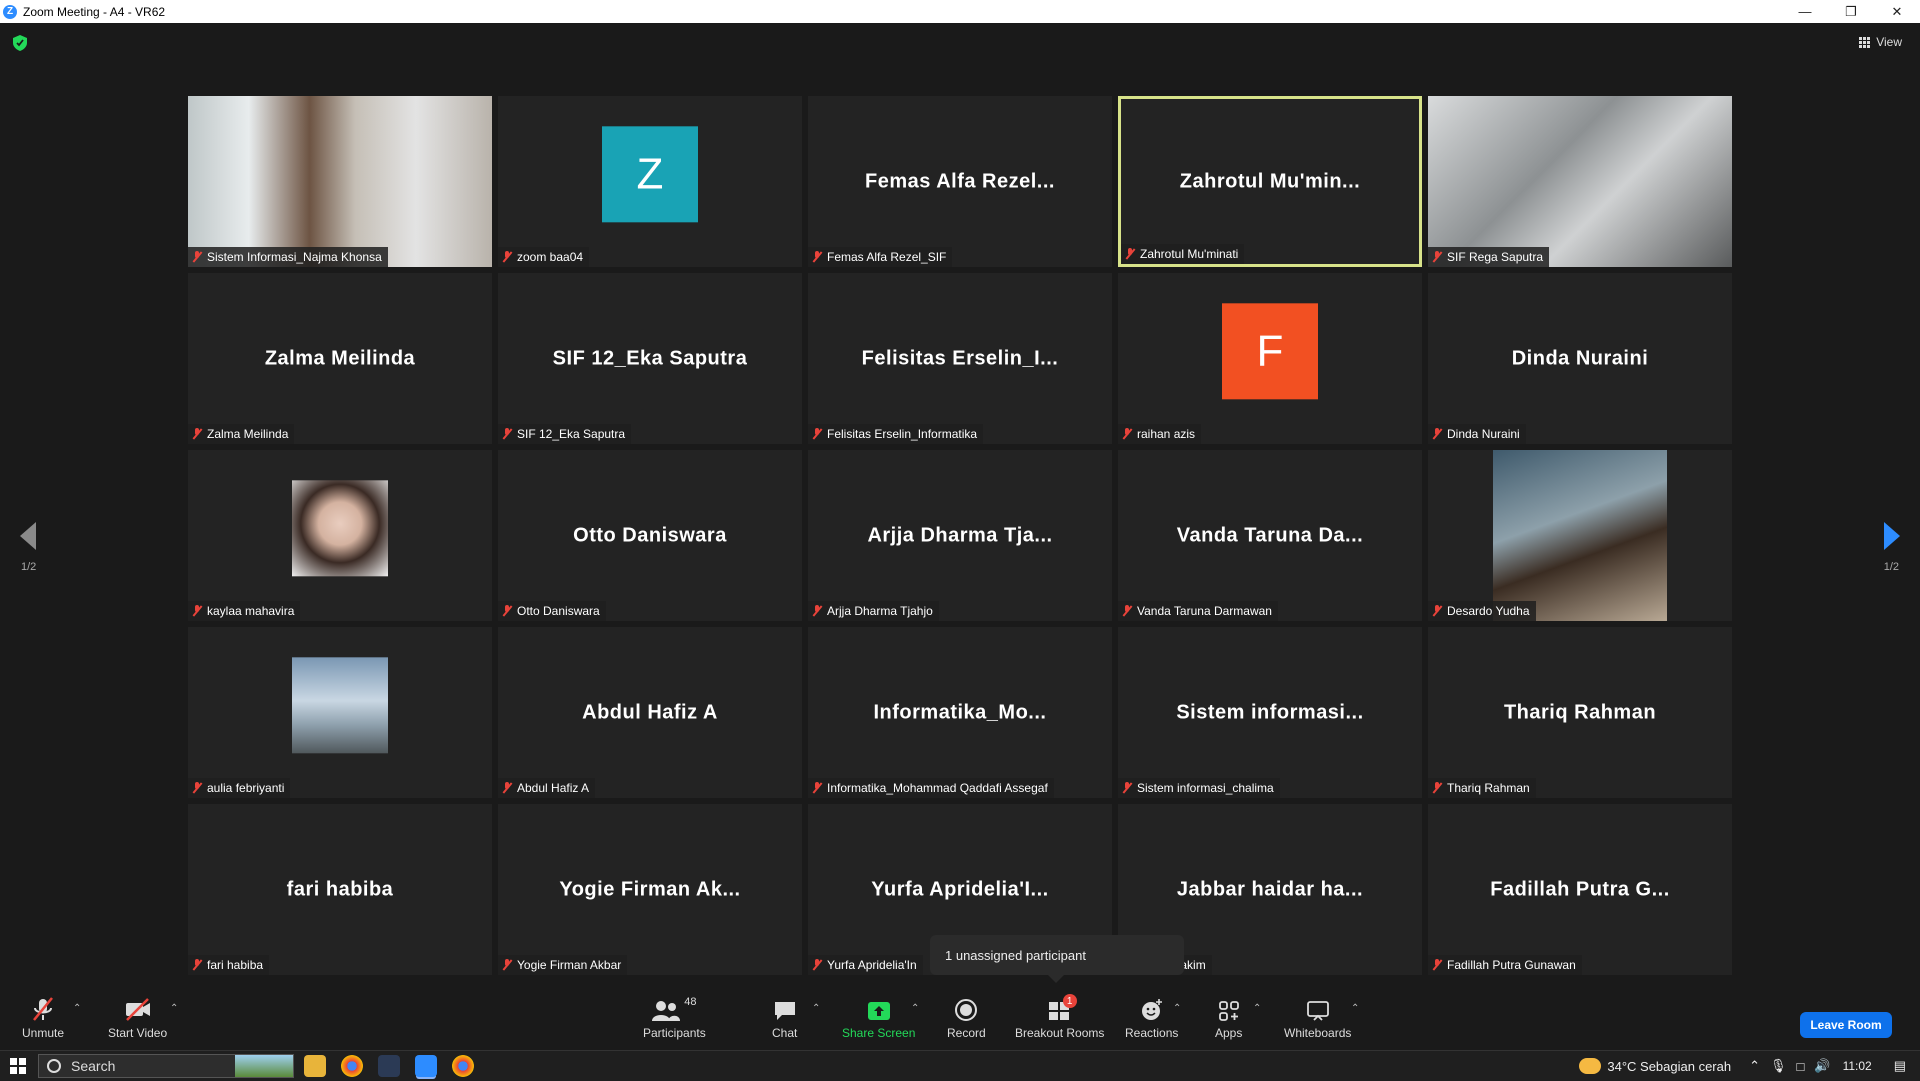 This screenshot has width=1920, height=1081. Describe the element at coordinates (966, 1018) in the screenshot. I see `record-button: Record` at that location.